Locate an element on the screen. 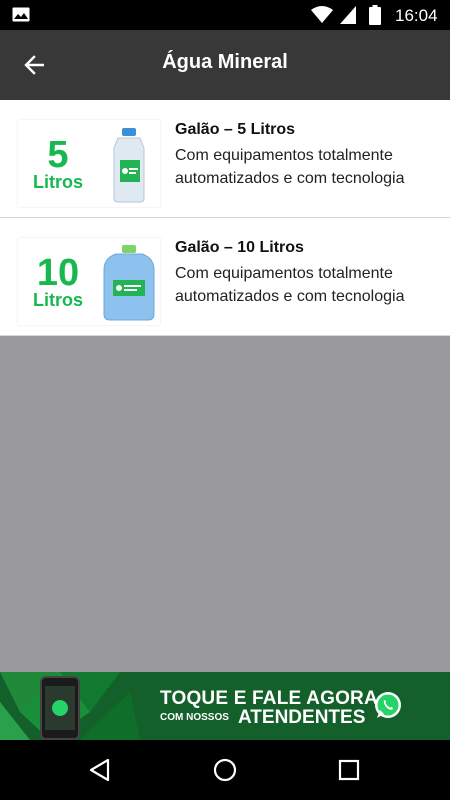  status-bar: 16:04 is located at coordinates (225, 15).